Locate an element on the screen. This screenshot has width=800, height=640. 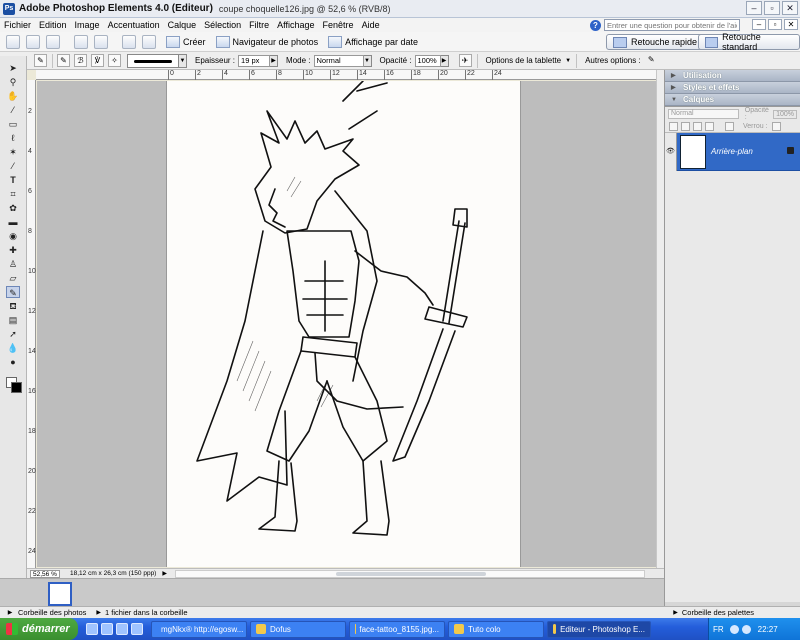
visibility-eye-icon: 👁 is located at coordinates (671, 151).